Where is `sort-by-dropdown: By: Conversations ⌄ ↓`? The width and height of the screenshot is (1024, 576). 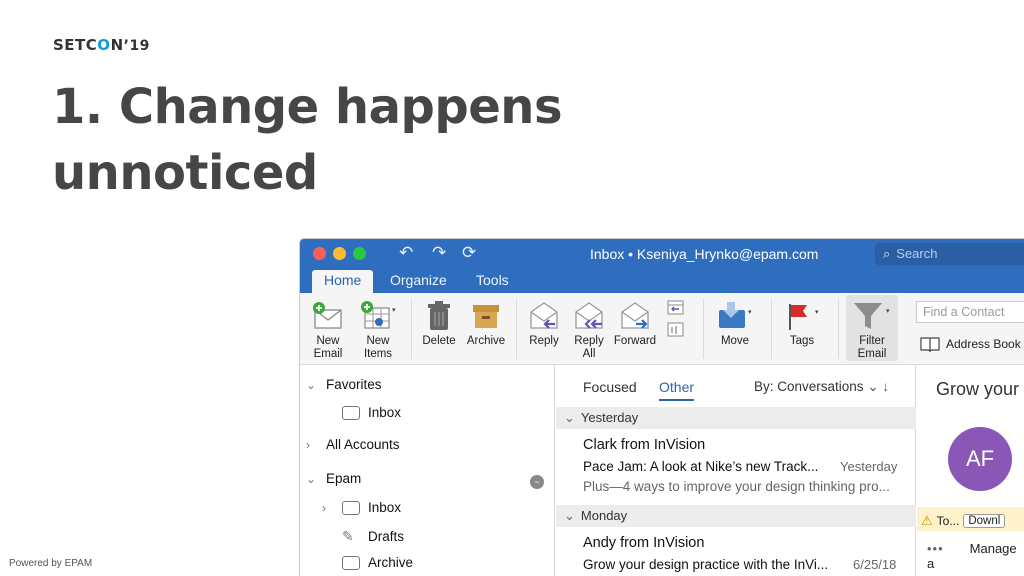
sort-by-dropdown: By: Conversations ⌄ ↓ is located at coordinates (821, 387).